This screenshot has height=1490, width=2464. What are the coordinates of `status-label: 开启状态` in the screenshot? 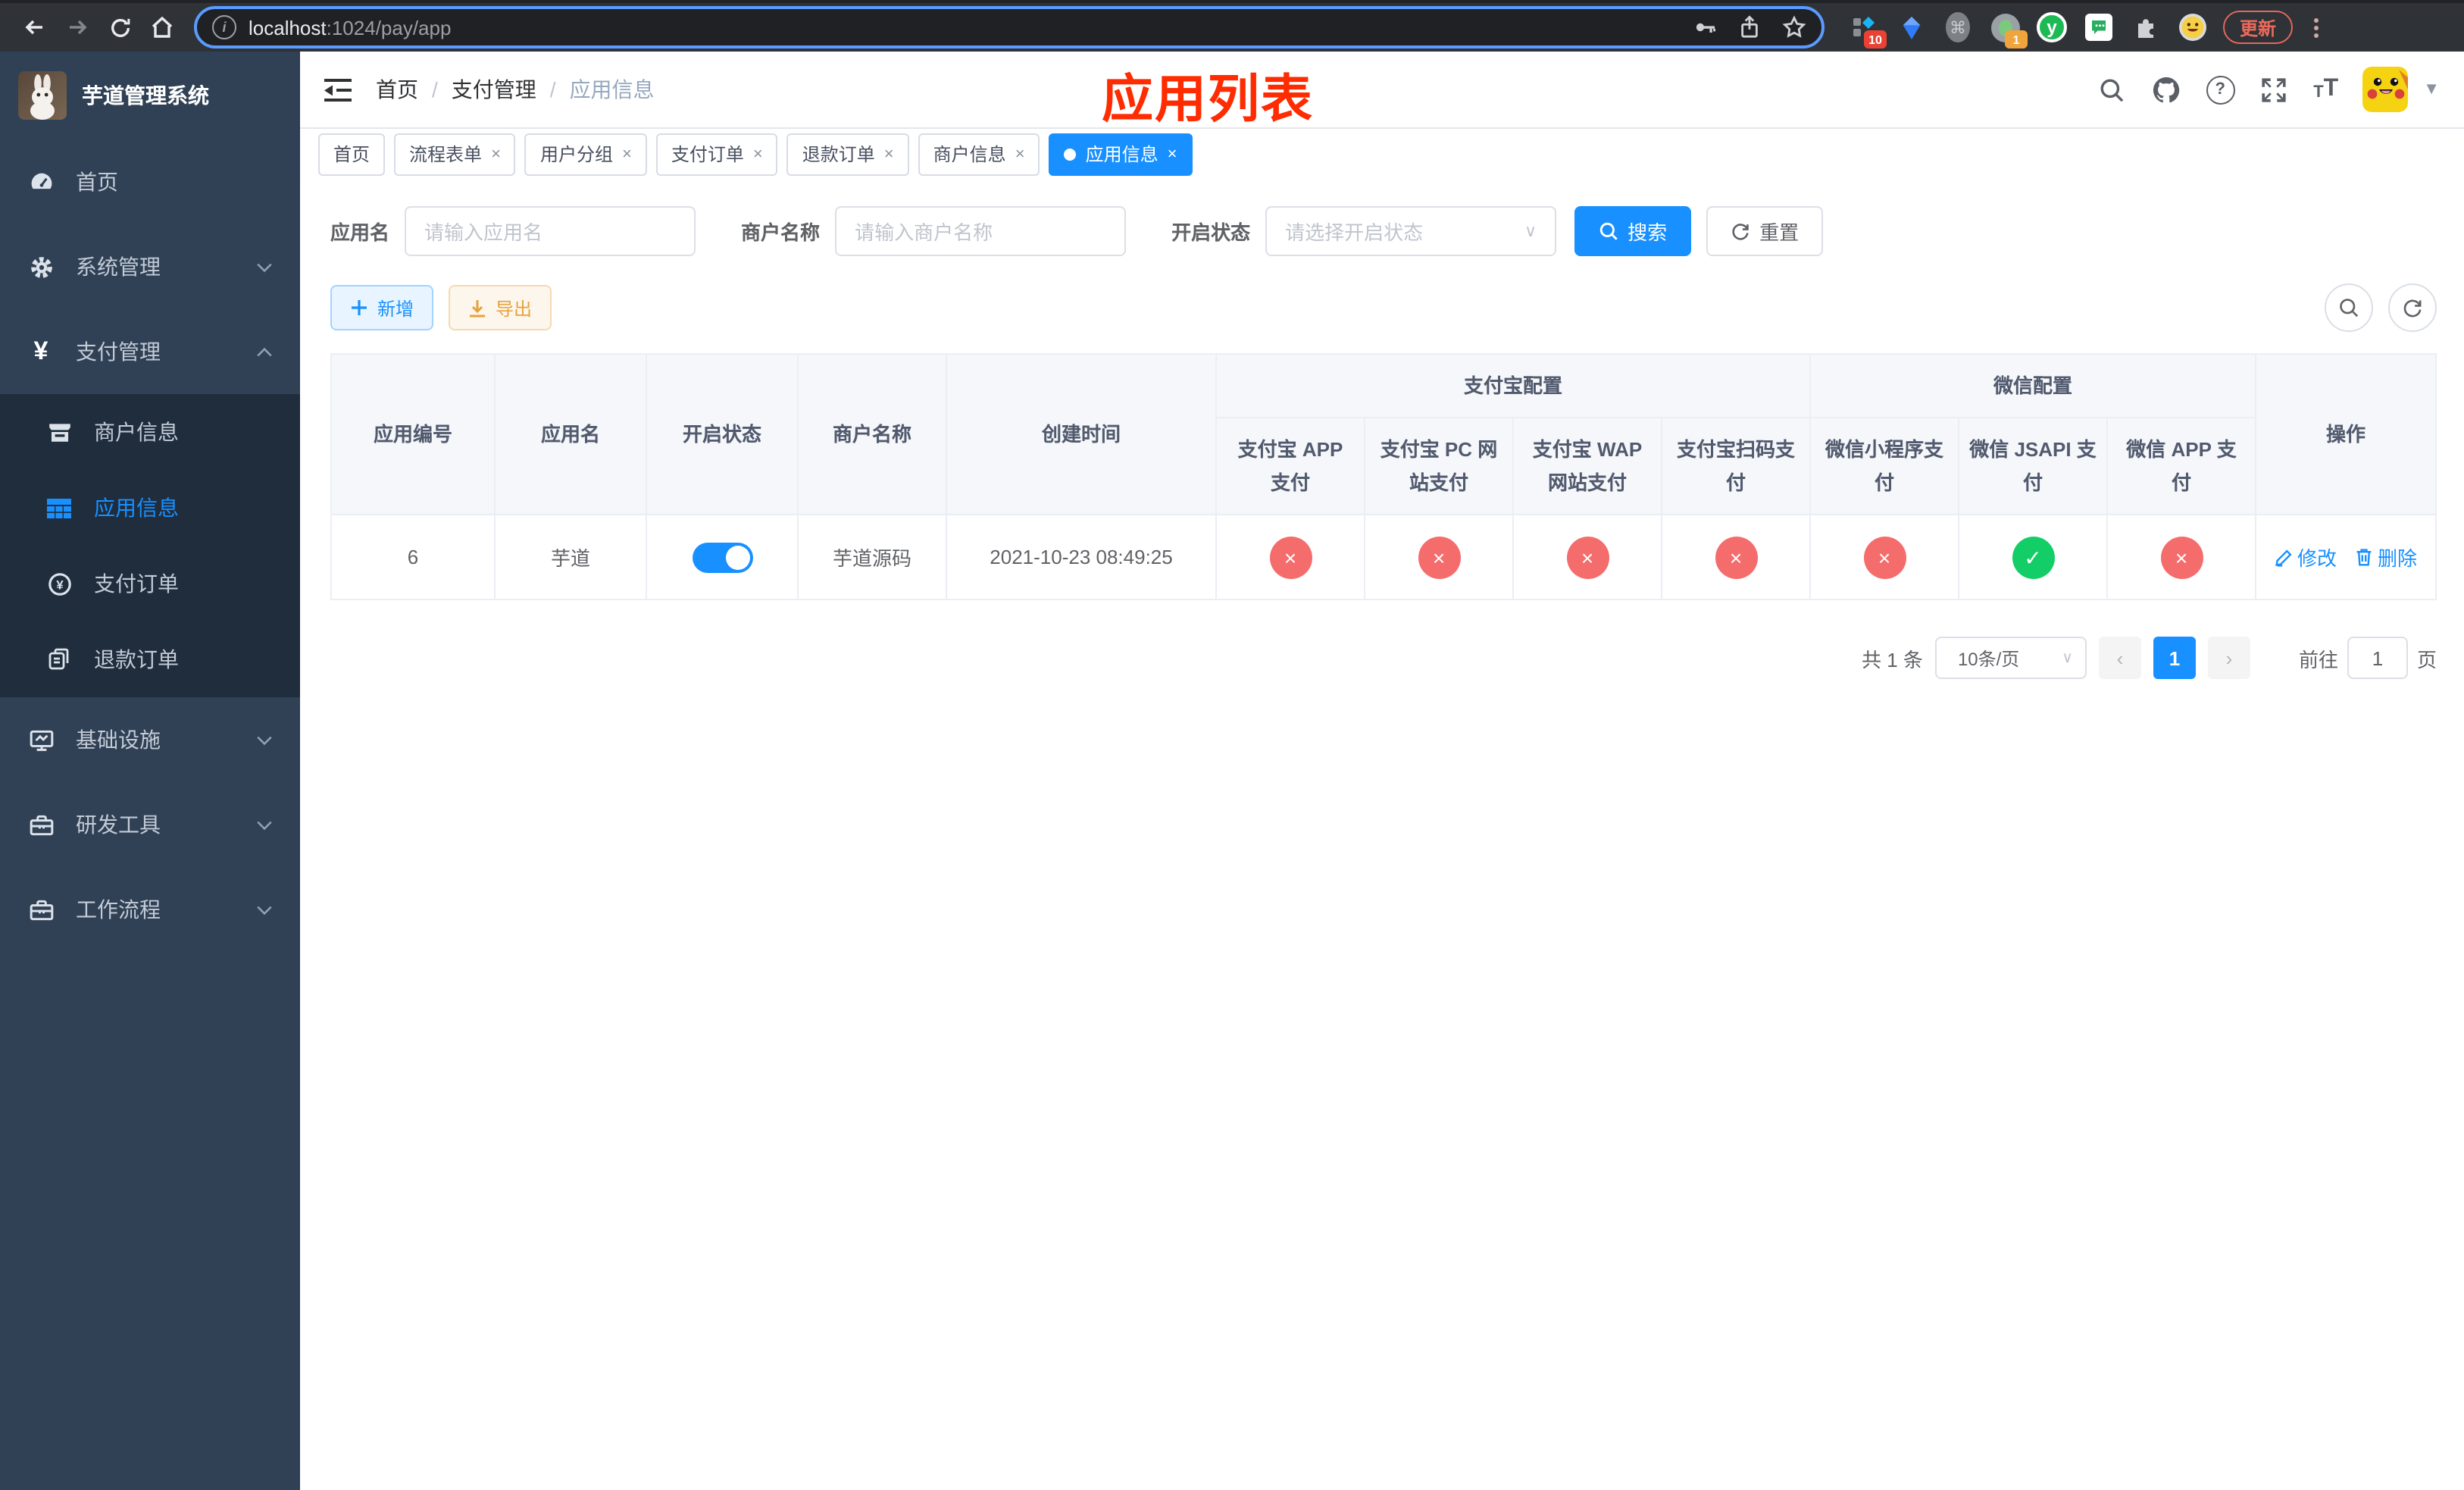 It's located at (1211, 232).